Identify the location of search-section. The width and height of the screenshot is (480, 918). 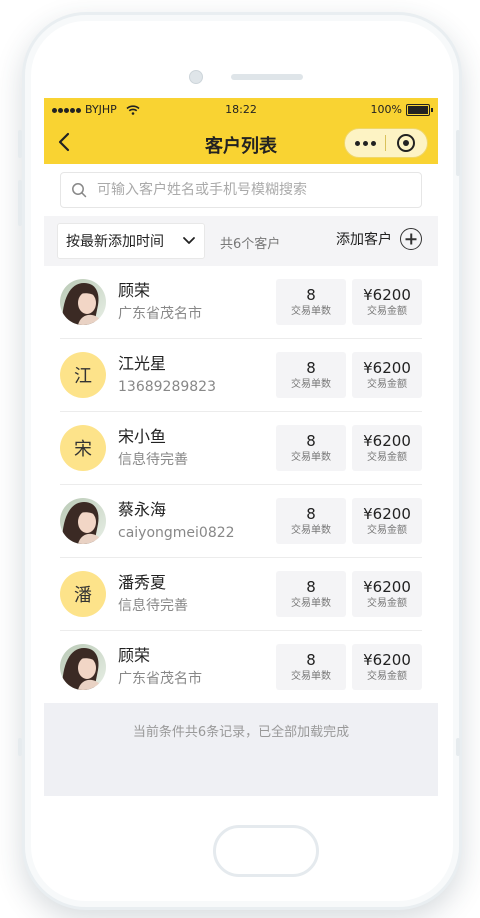
(241, 190).